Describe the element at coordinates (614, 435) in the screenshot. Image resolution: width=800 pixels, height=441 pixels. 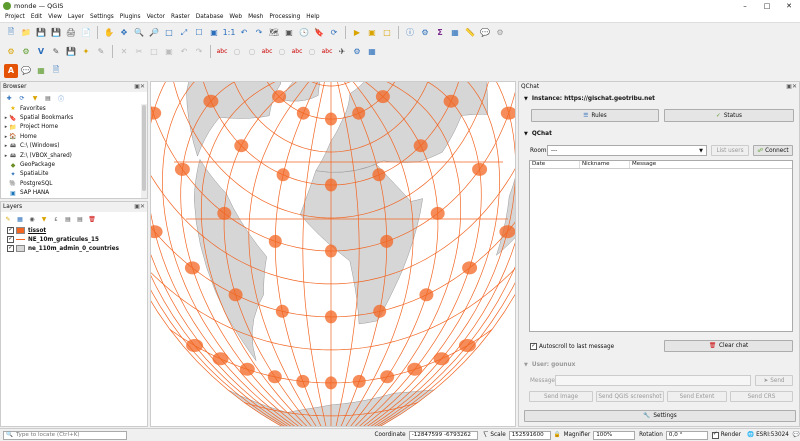
I see `magnifier-field: 100%` at that location.